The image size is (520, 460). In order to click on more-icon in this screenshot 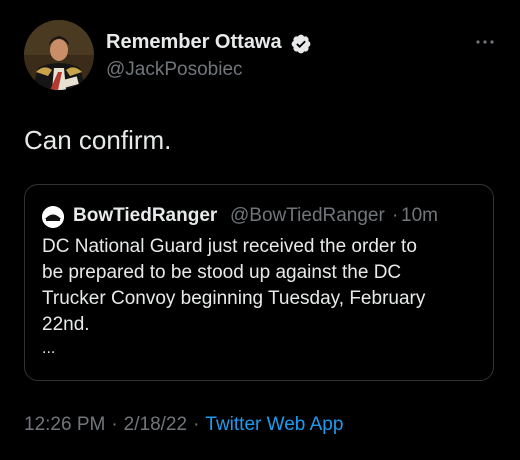, I will do `click(485, 42)`.